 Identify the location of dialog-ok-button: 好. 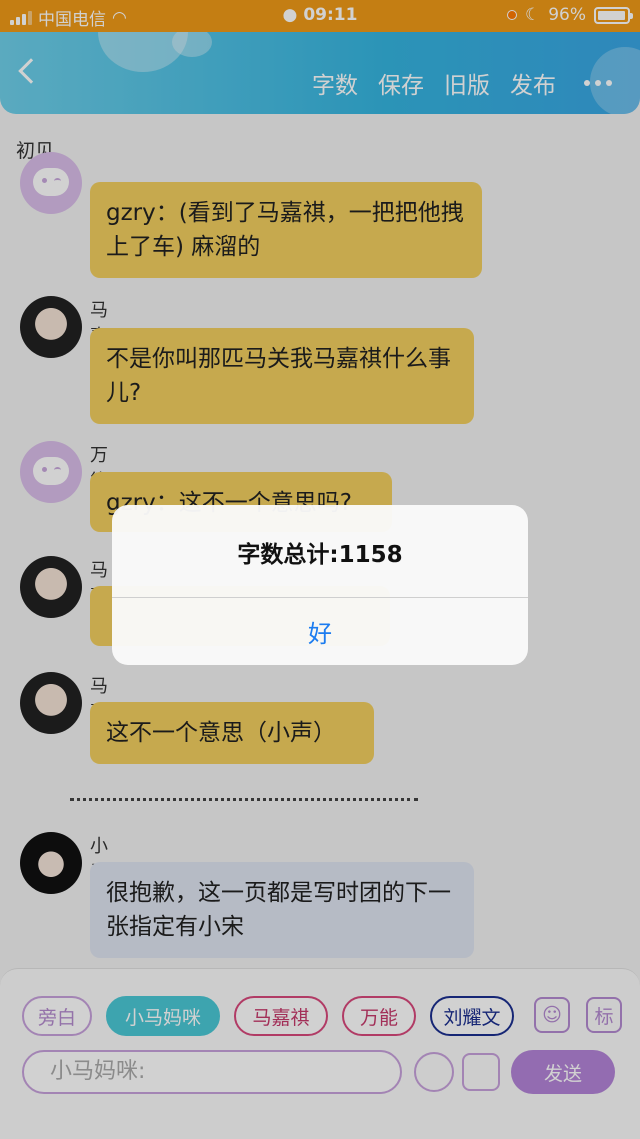
(320, 631).